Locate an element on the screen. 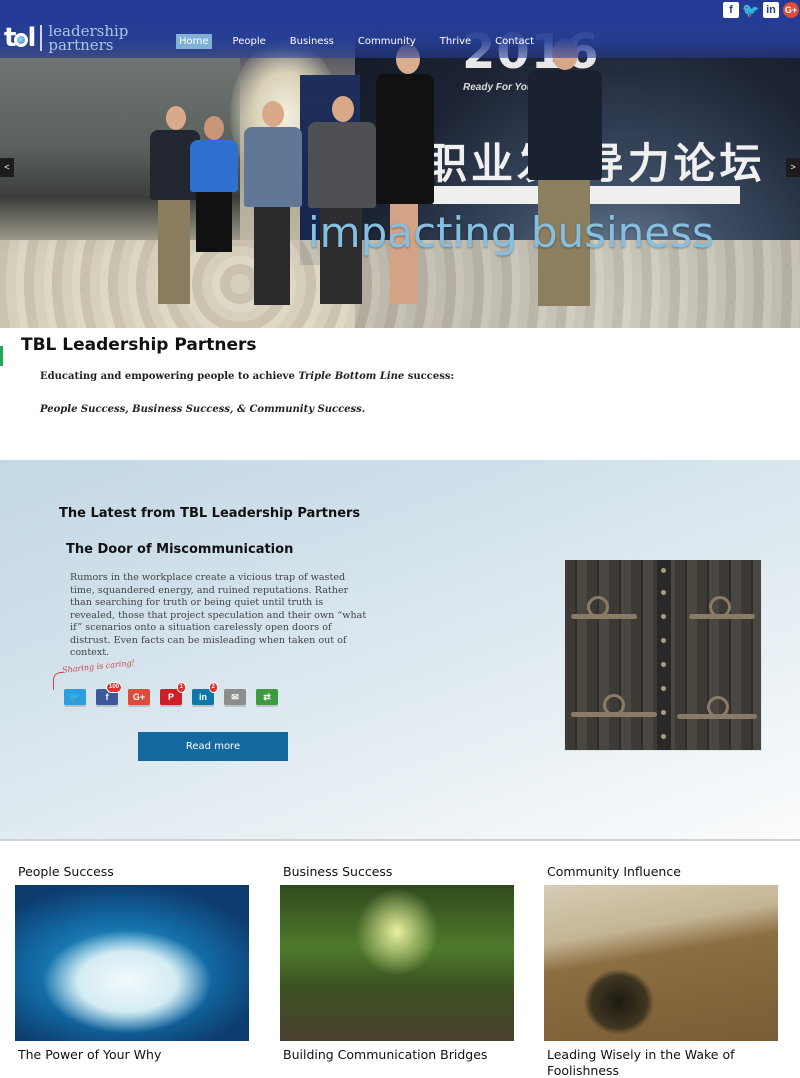 The image size is (800, 1078). door-seam is located at coordinates (664, 655).